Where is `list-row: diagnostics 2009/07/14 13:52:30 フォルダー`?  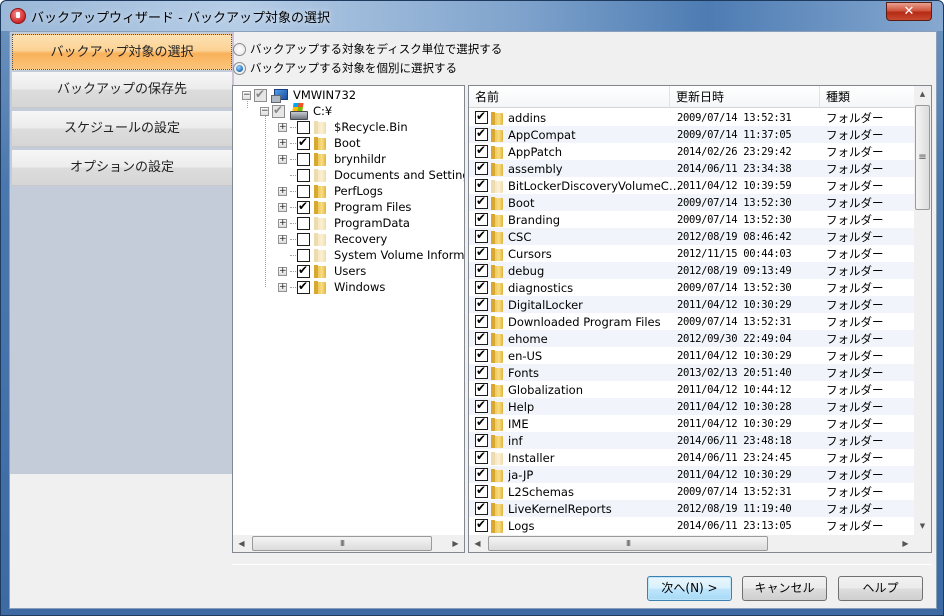 list-row: diagnostics 2009/07/14 13:52:30 フォルダー is located at coordinates (692, 287).